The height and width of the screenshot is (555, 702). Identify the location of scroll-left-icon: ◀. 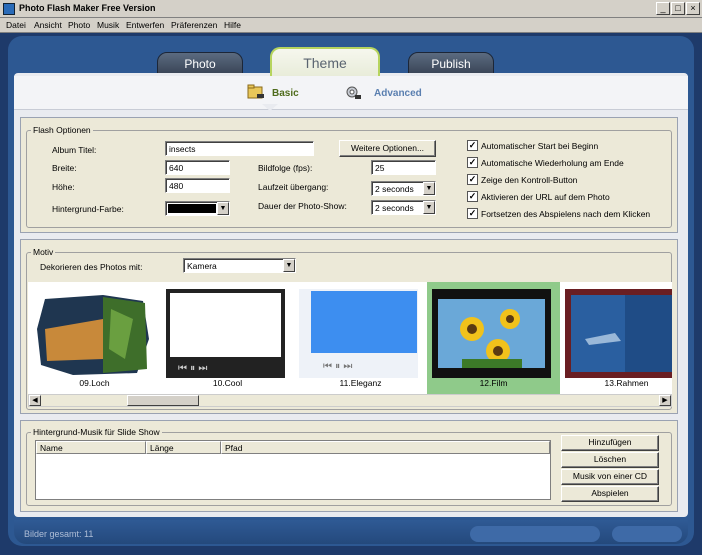
(35, 400).